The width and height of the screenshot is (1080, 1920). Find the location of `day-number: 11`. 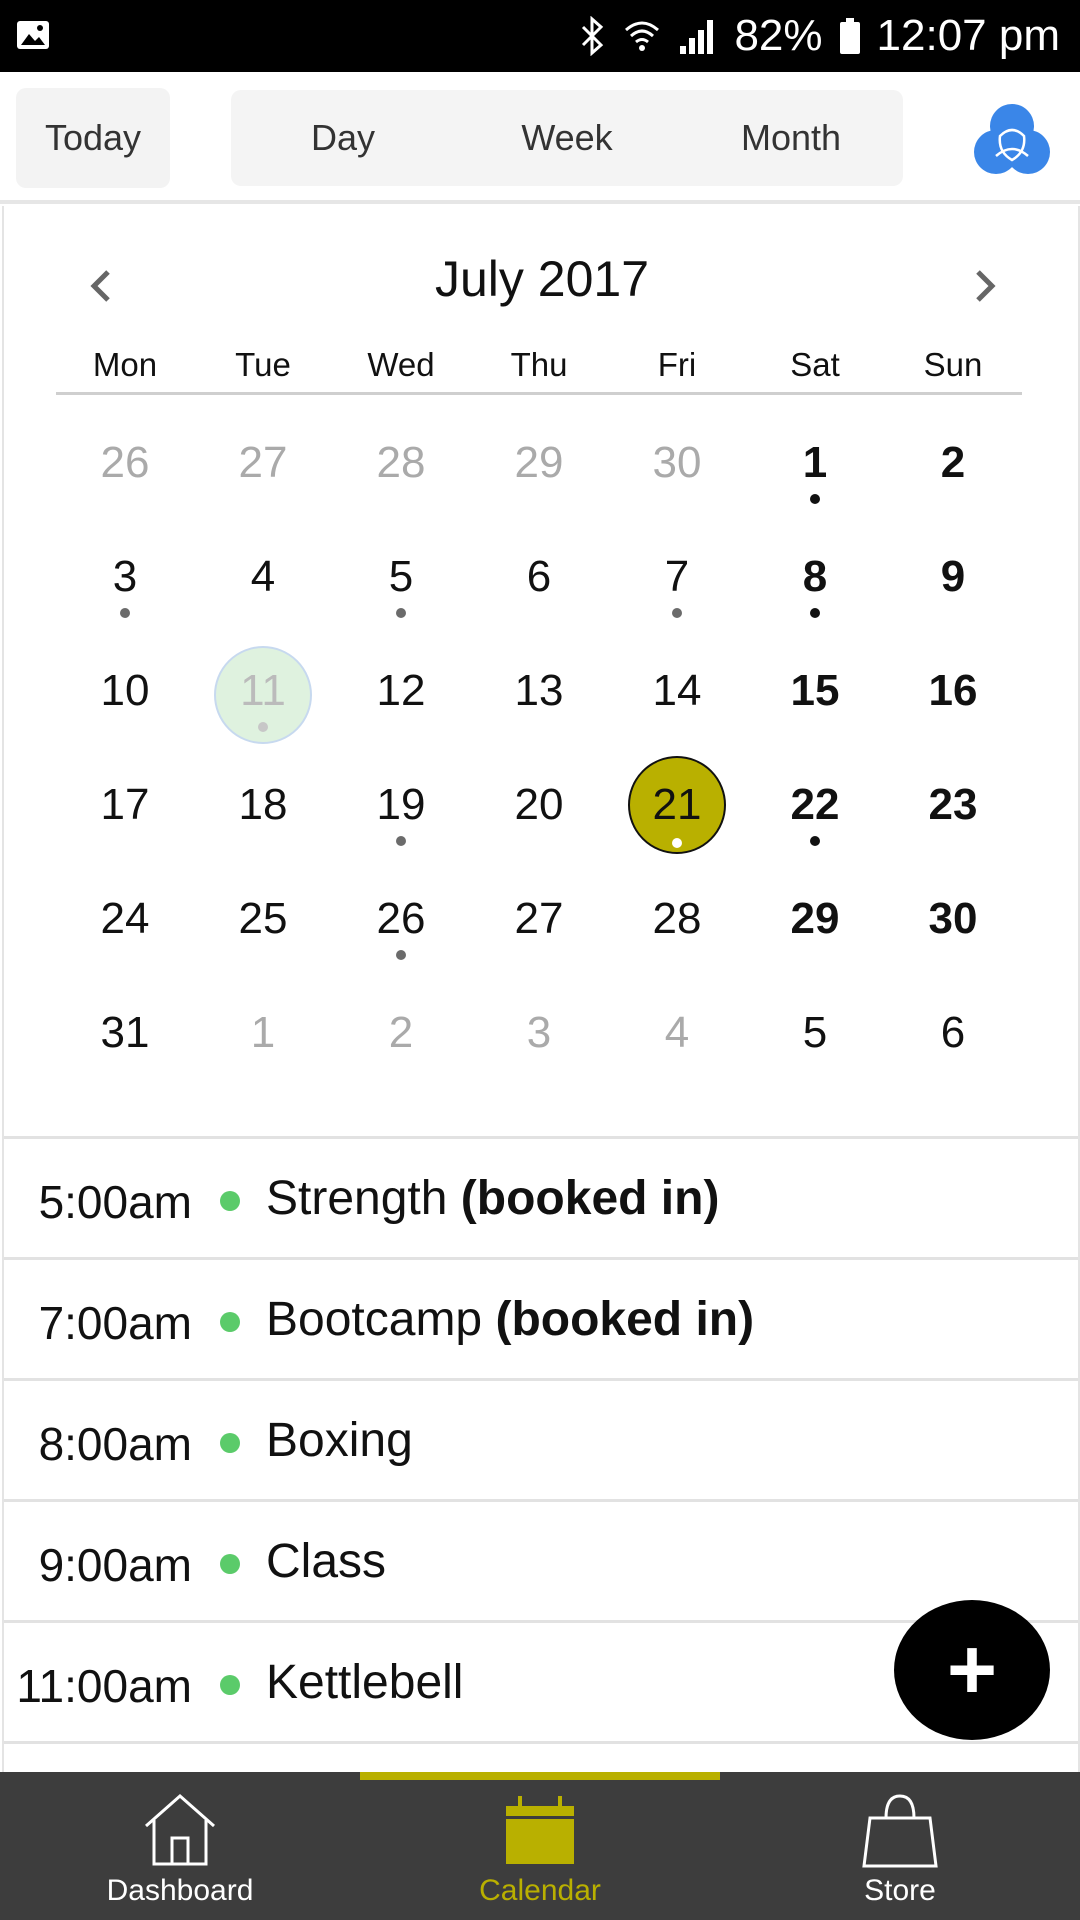

day-number: 11 is located at coordinates (263, 690).